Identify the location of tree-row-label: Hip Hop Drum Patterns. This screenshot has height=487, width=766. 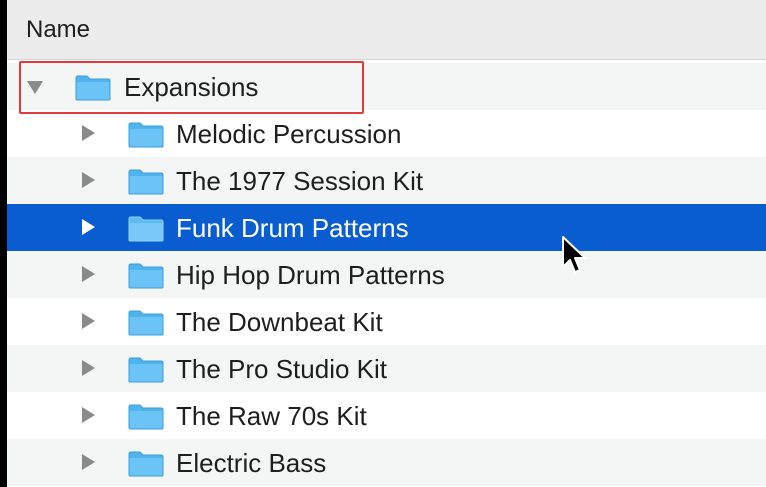
(310, 275).